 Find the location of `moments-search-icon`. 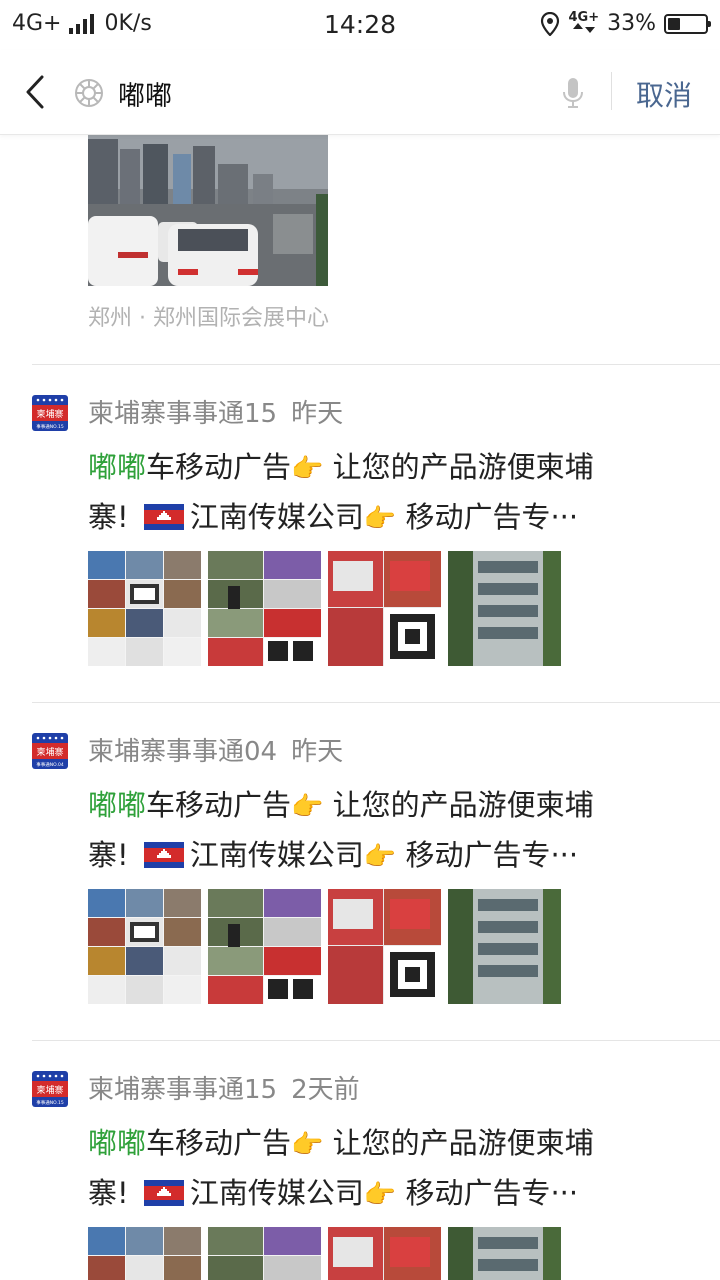

moments-search-icon is located at coordinates (89, 93).